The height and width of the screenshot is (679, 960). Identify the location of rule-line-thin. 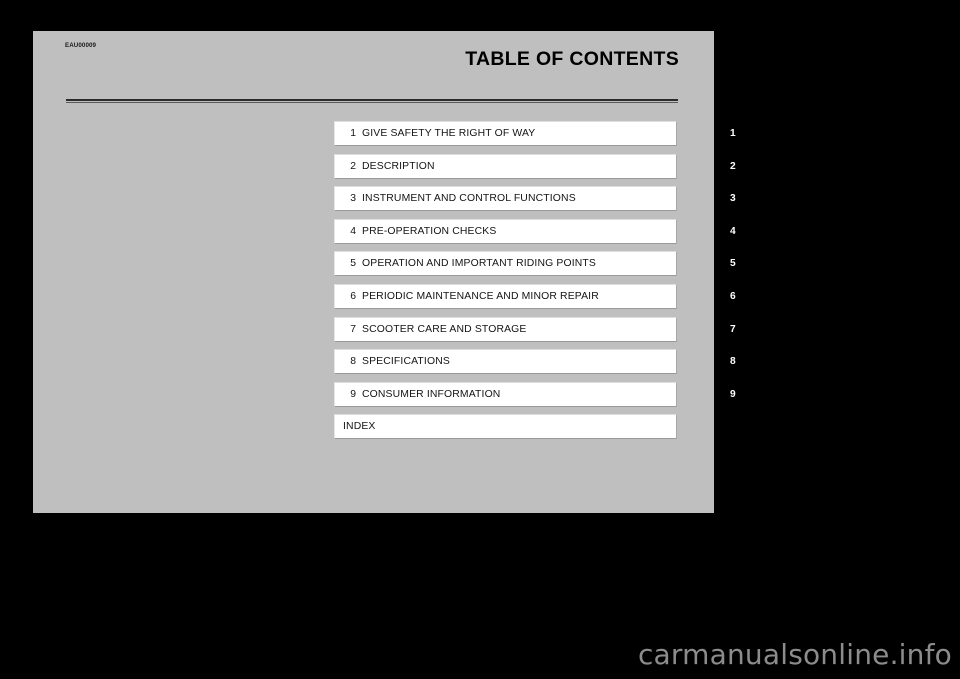
(372, 102).